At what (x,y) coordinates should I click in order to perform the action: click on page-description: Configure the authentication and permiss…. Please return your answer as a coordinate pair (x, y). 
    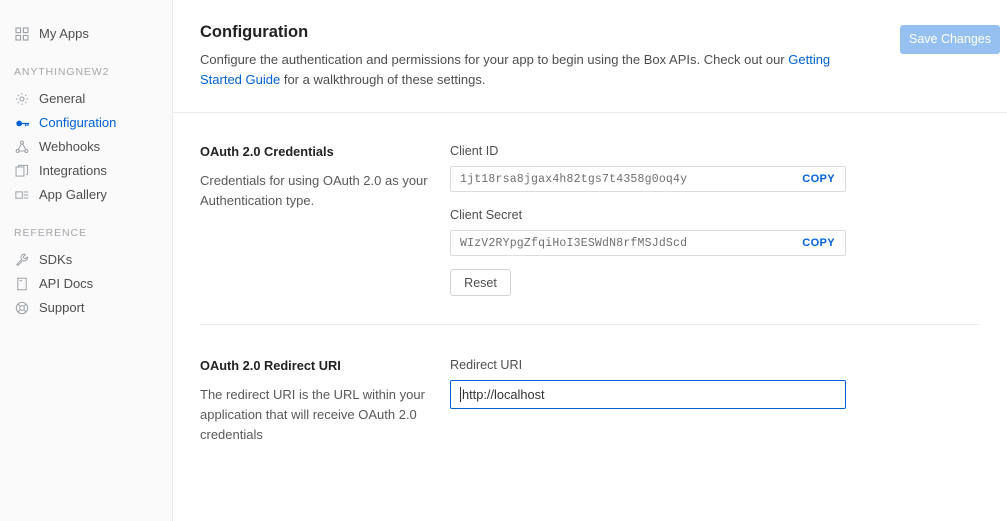
    Looking at the image, I should click on (530, 70).